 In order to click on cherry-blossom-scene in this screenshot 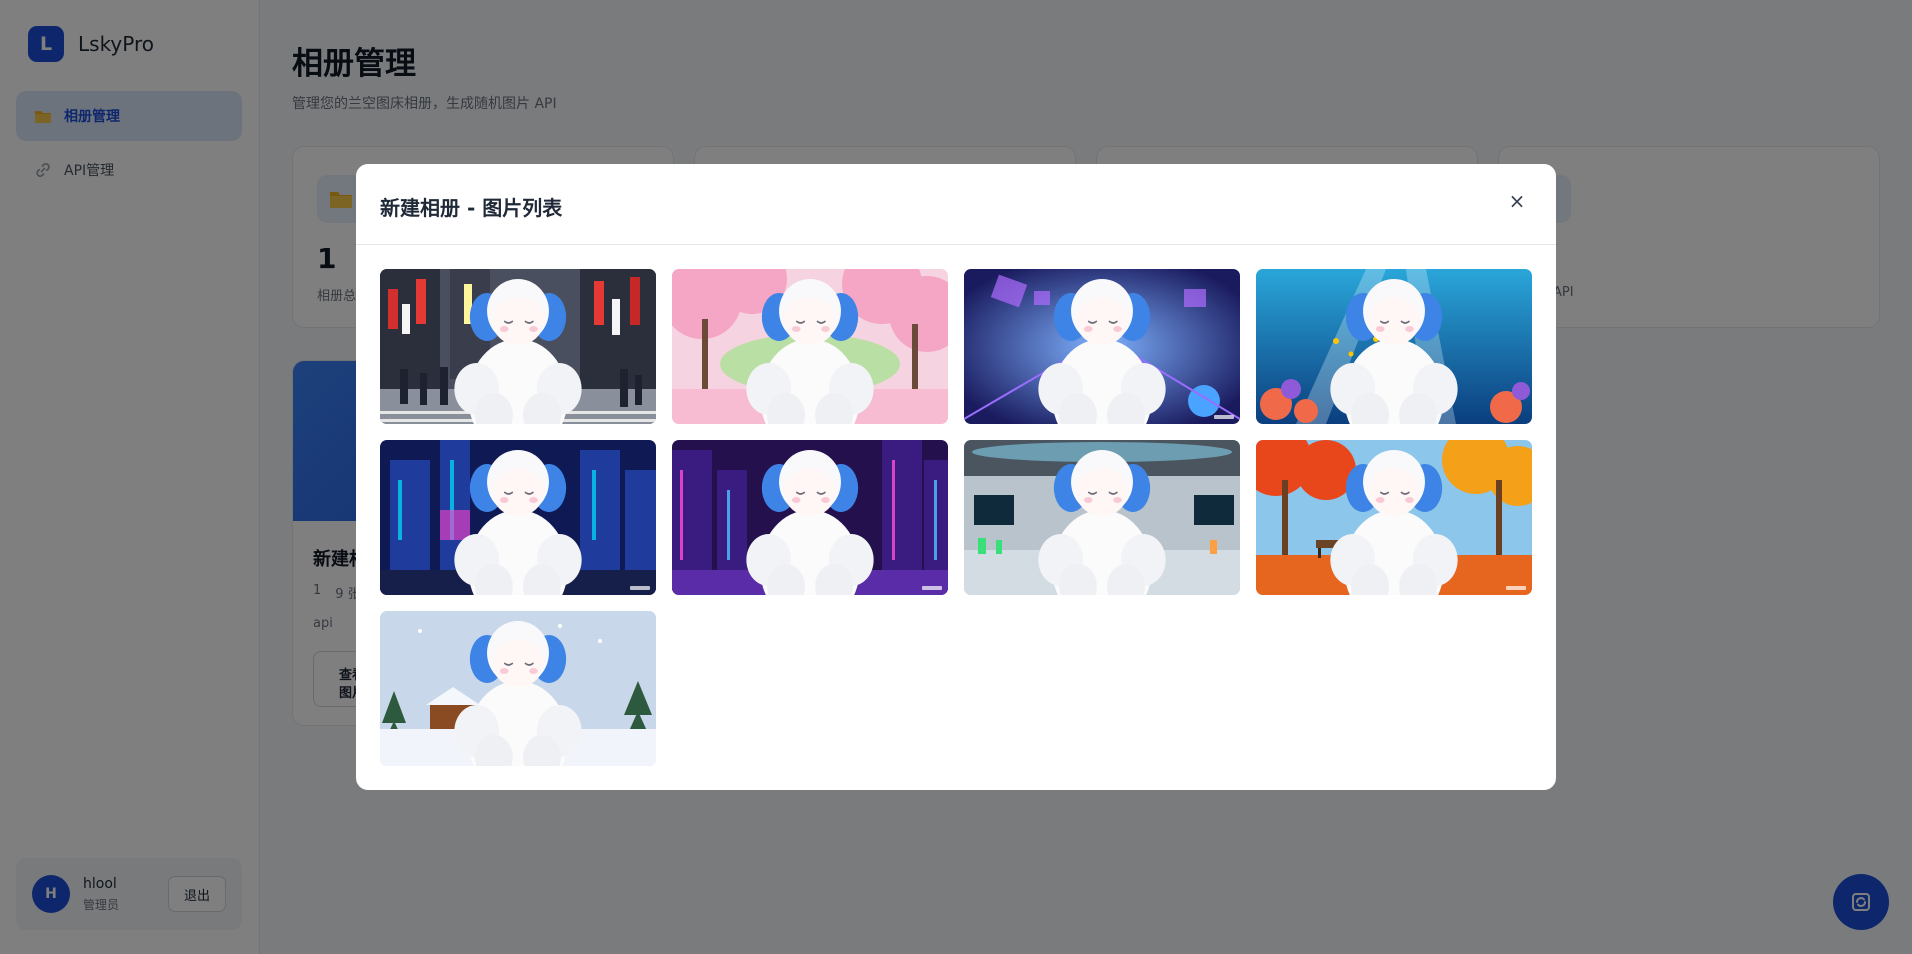, I will do `click(810, 346)`.